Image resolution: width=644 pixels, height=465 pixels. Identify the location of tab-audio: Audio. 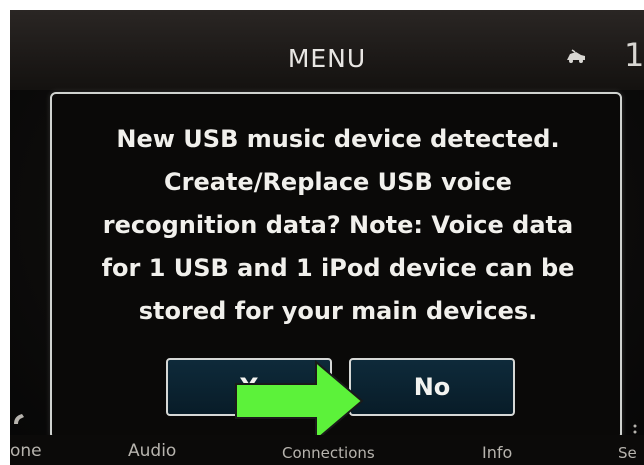
(152, 451).